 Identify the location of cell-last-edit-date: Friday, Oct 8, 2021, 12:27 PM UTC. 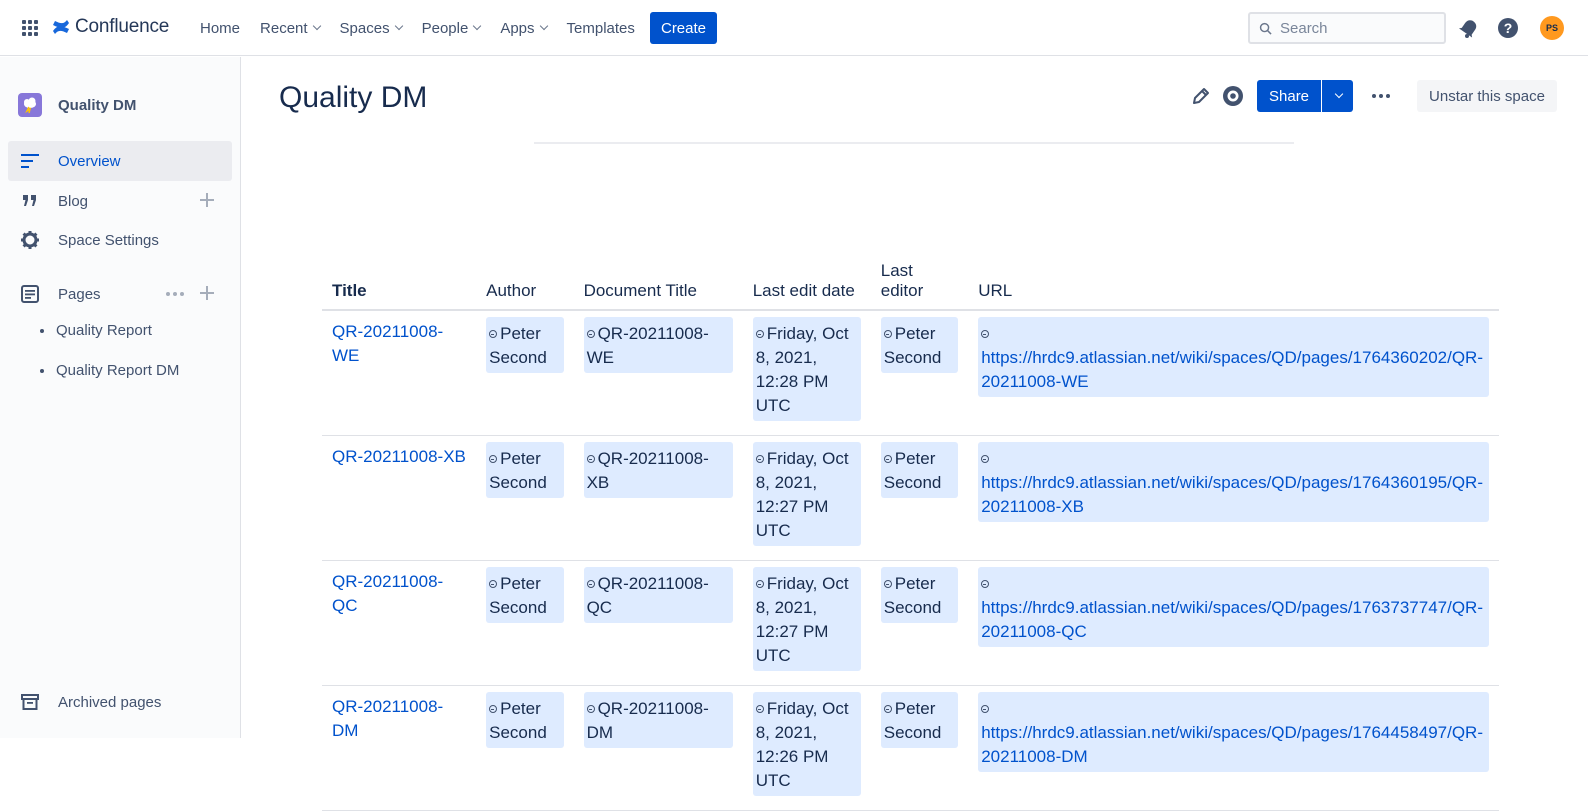
(806, 623).